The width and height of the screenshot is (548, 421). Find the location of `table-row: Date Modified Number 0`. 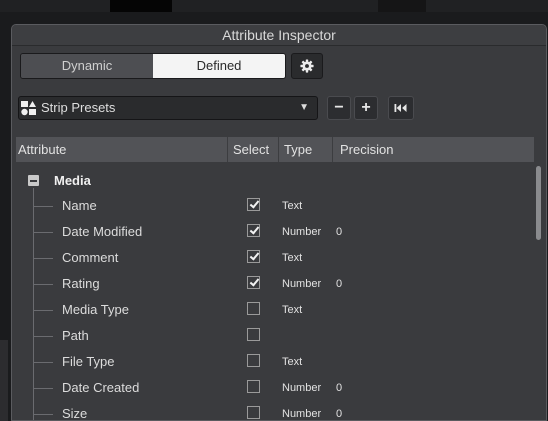

table-row: Date Modified Number 0 is located at coordinates (272, 232).